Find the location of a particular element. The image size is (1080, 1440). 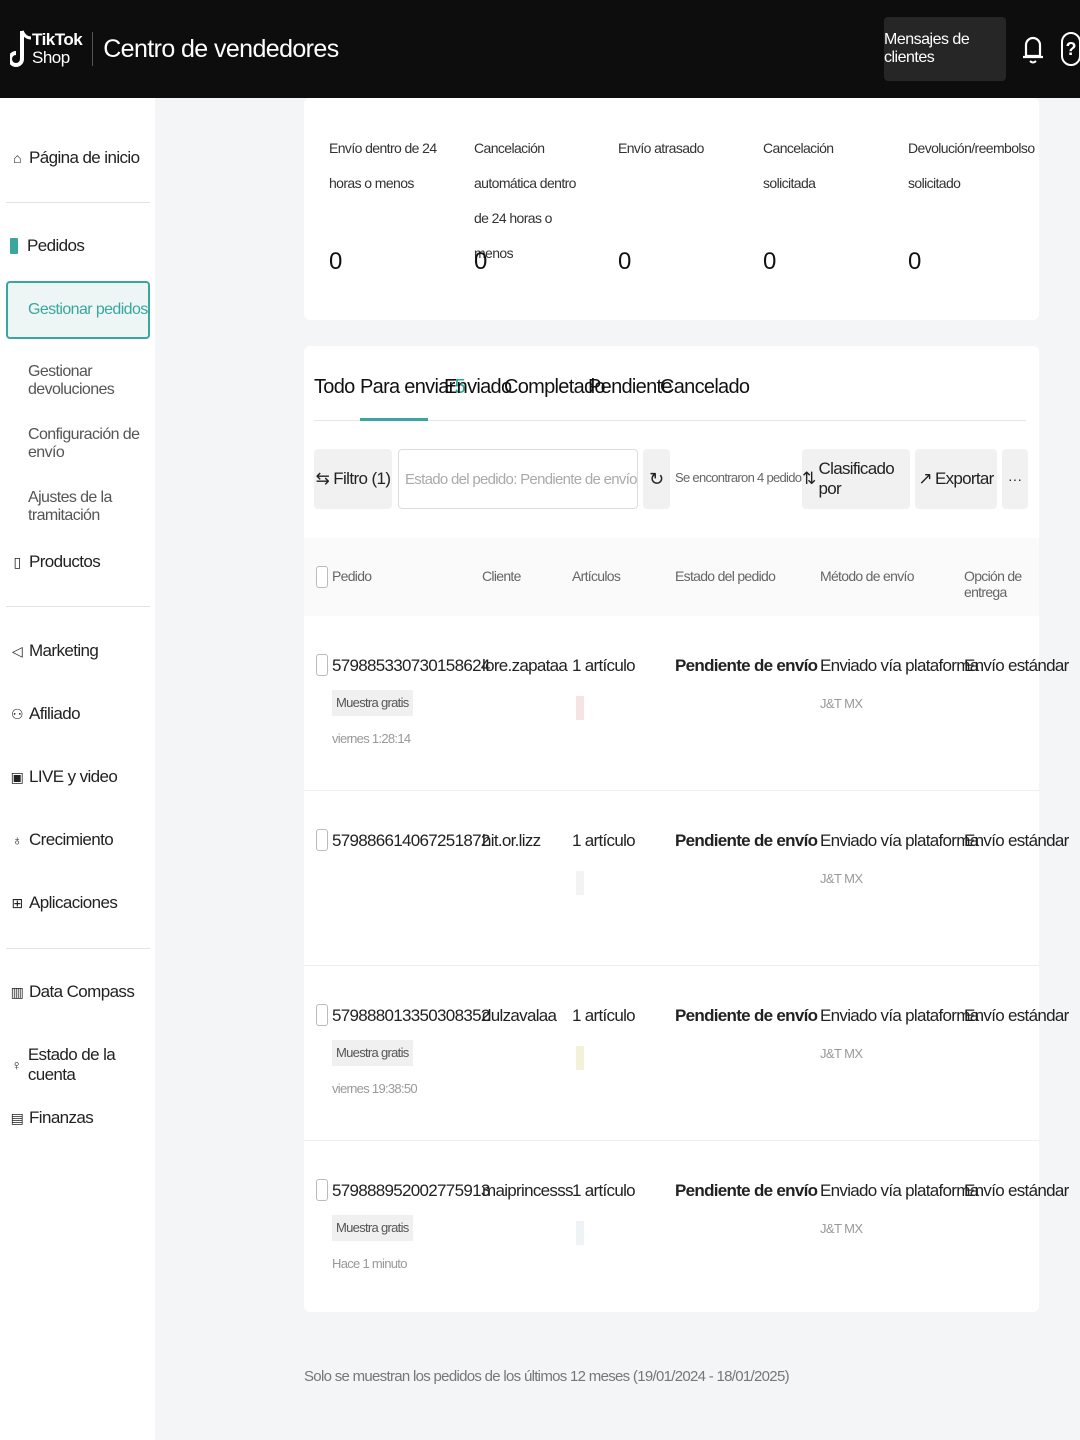

customer-name: lore.zapataa is located at coordinates (525, 666).